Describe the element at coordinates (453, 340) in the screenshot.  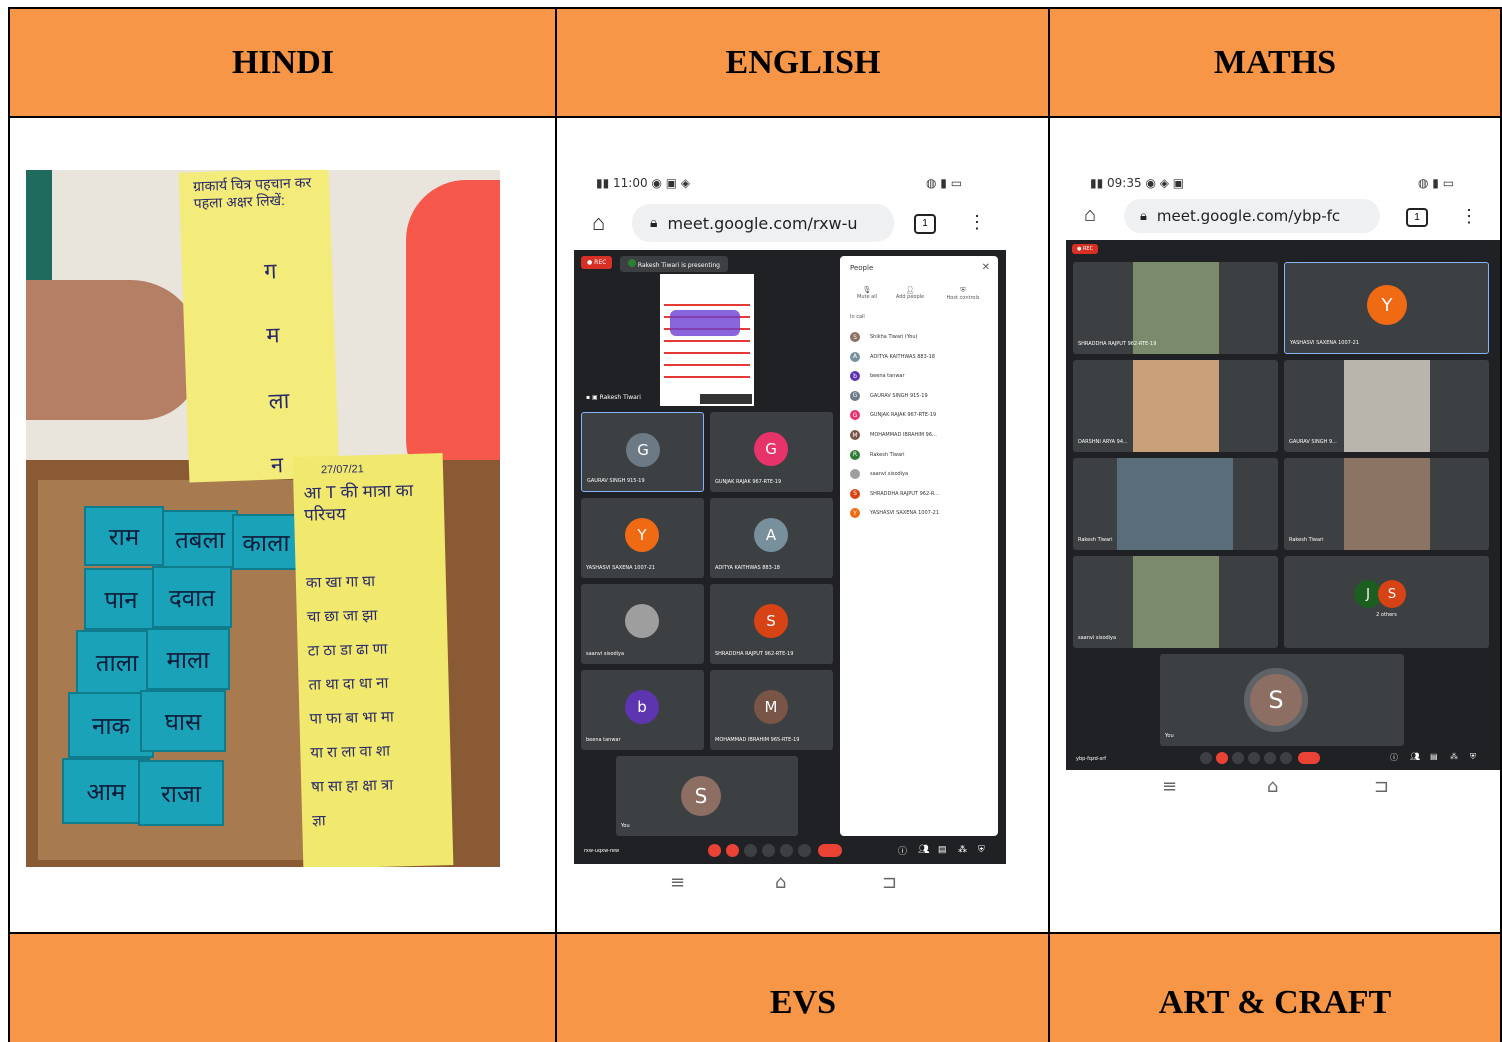
I see `red-paper` at that location.